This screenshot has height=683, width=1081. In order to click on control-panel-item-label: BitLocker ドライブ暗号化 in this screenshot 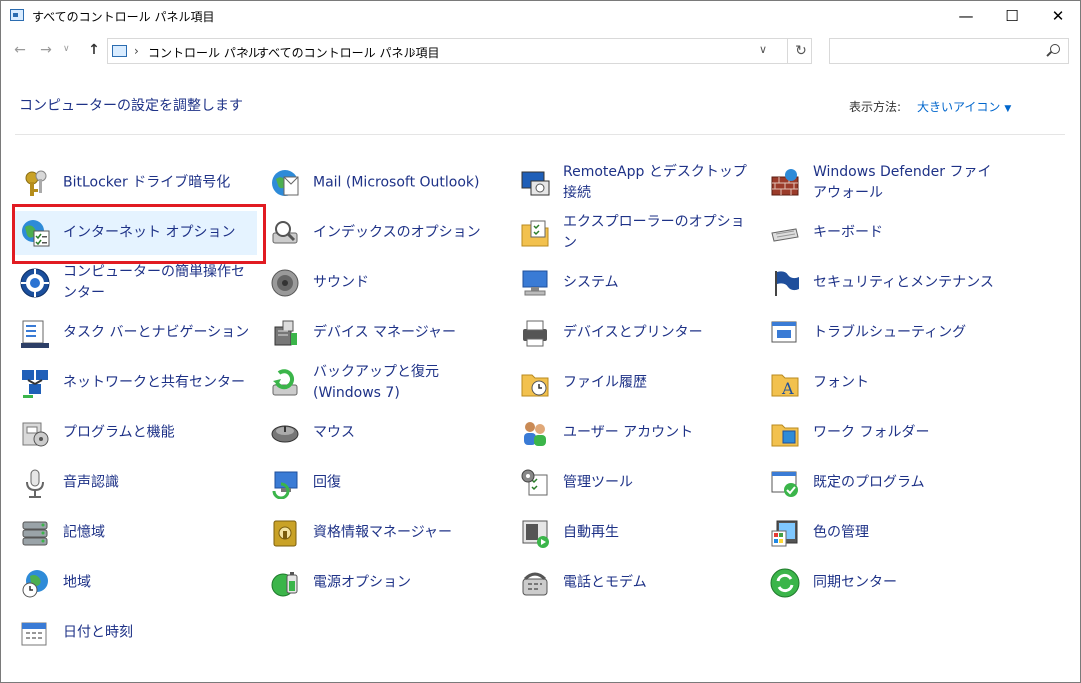, I will do `click(158, 183)`.